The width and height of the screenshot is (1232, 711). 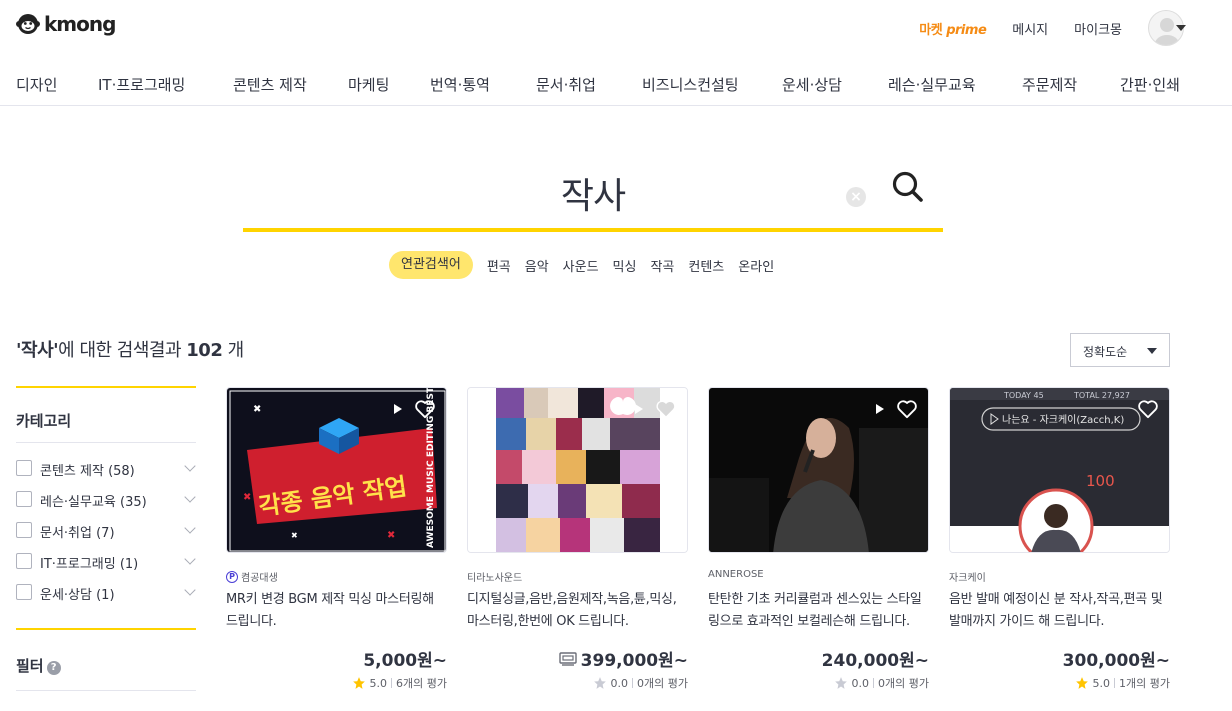 I want to click on seller-info: ANNEROSE, so click(x=736, y=574).